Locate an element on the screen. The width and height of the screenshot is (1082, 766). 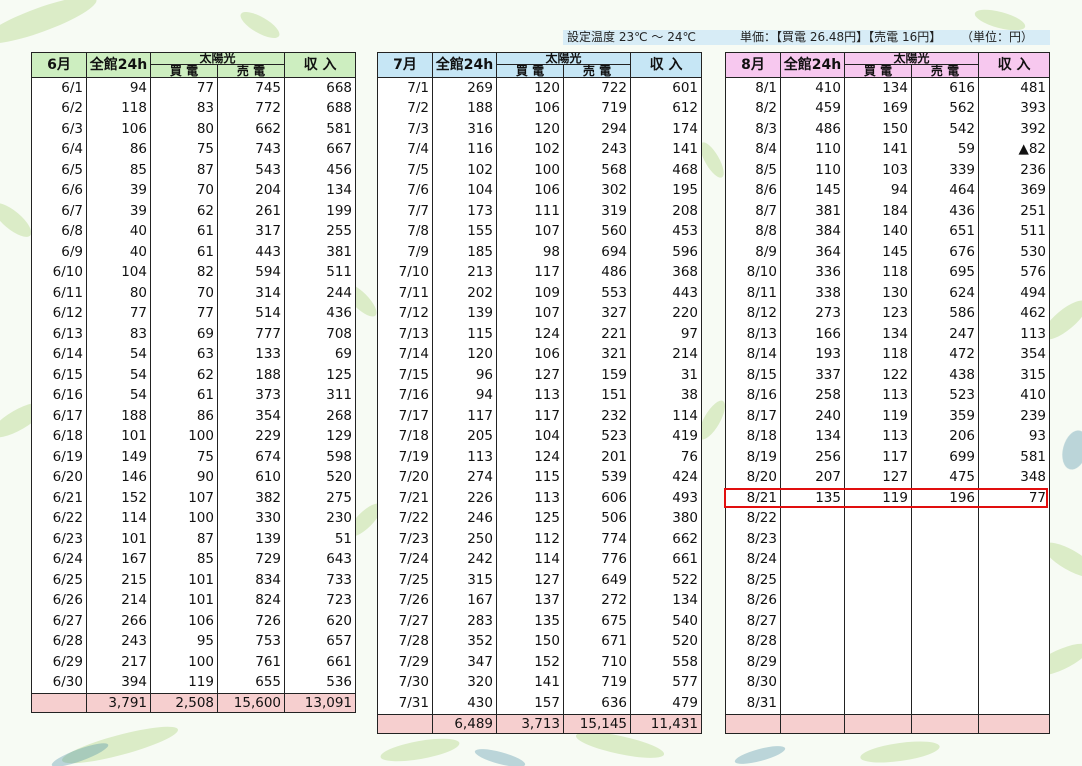
total-cell: 205 is located at coordinates (464, 436).